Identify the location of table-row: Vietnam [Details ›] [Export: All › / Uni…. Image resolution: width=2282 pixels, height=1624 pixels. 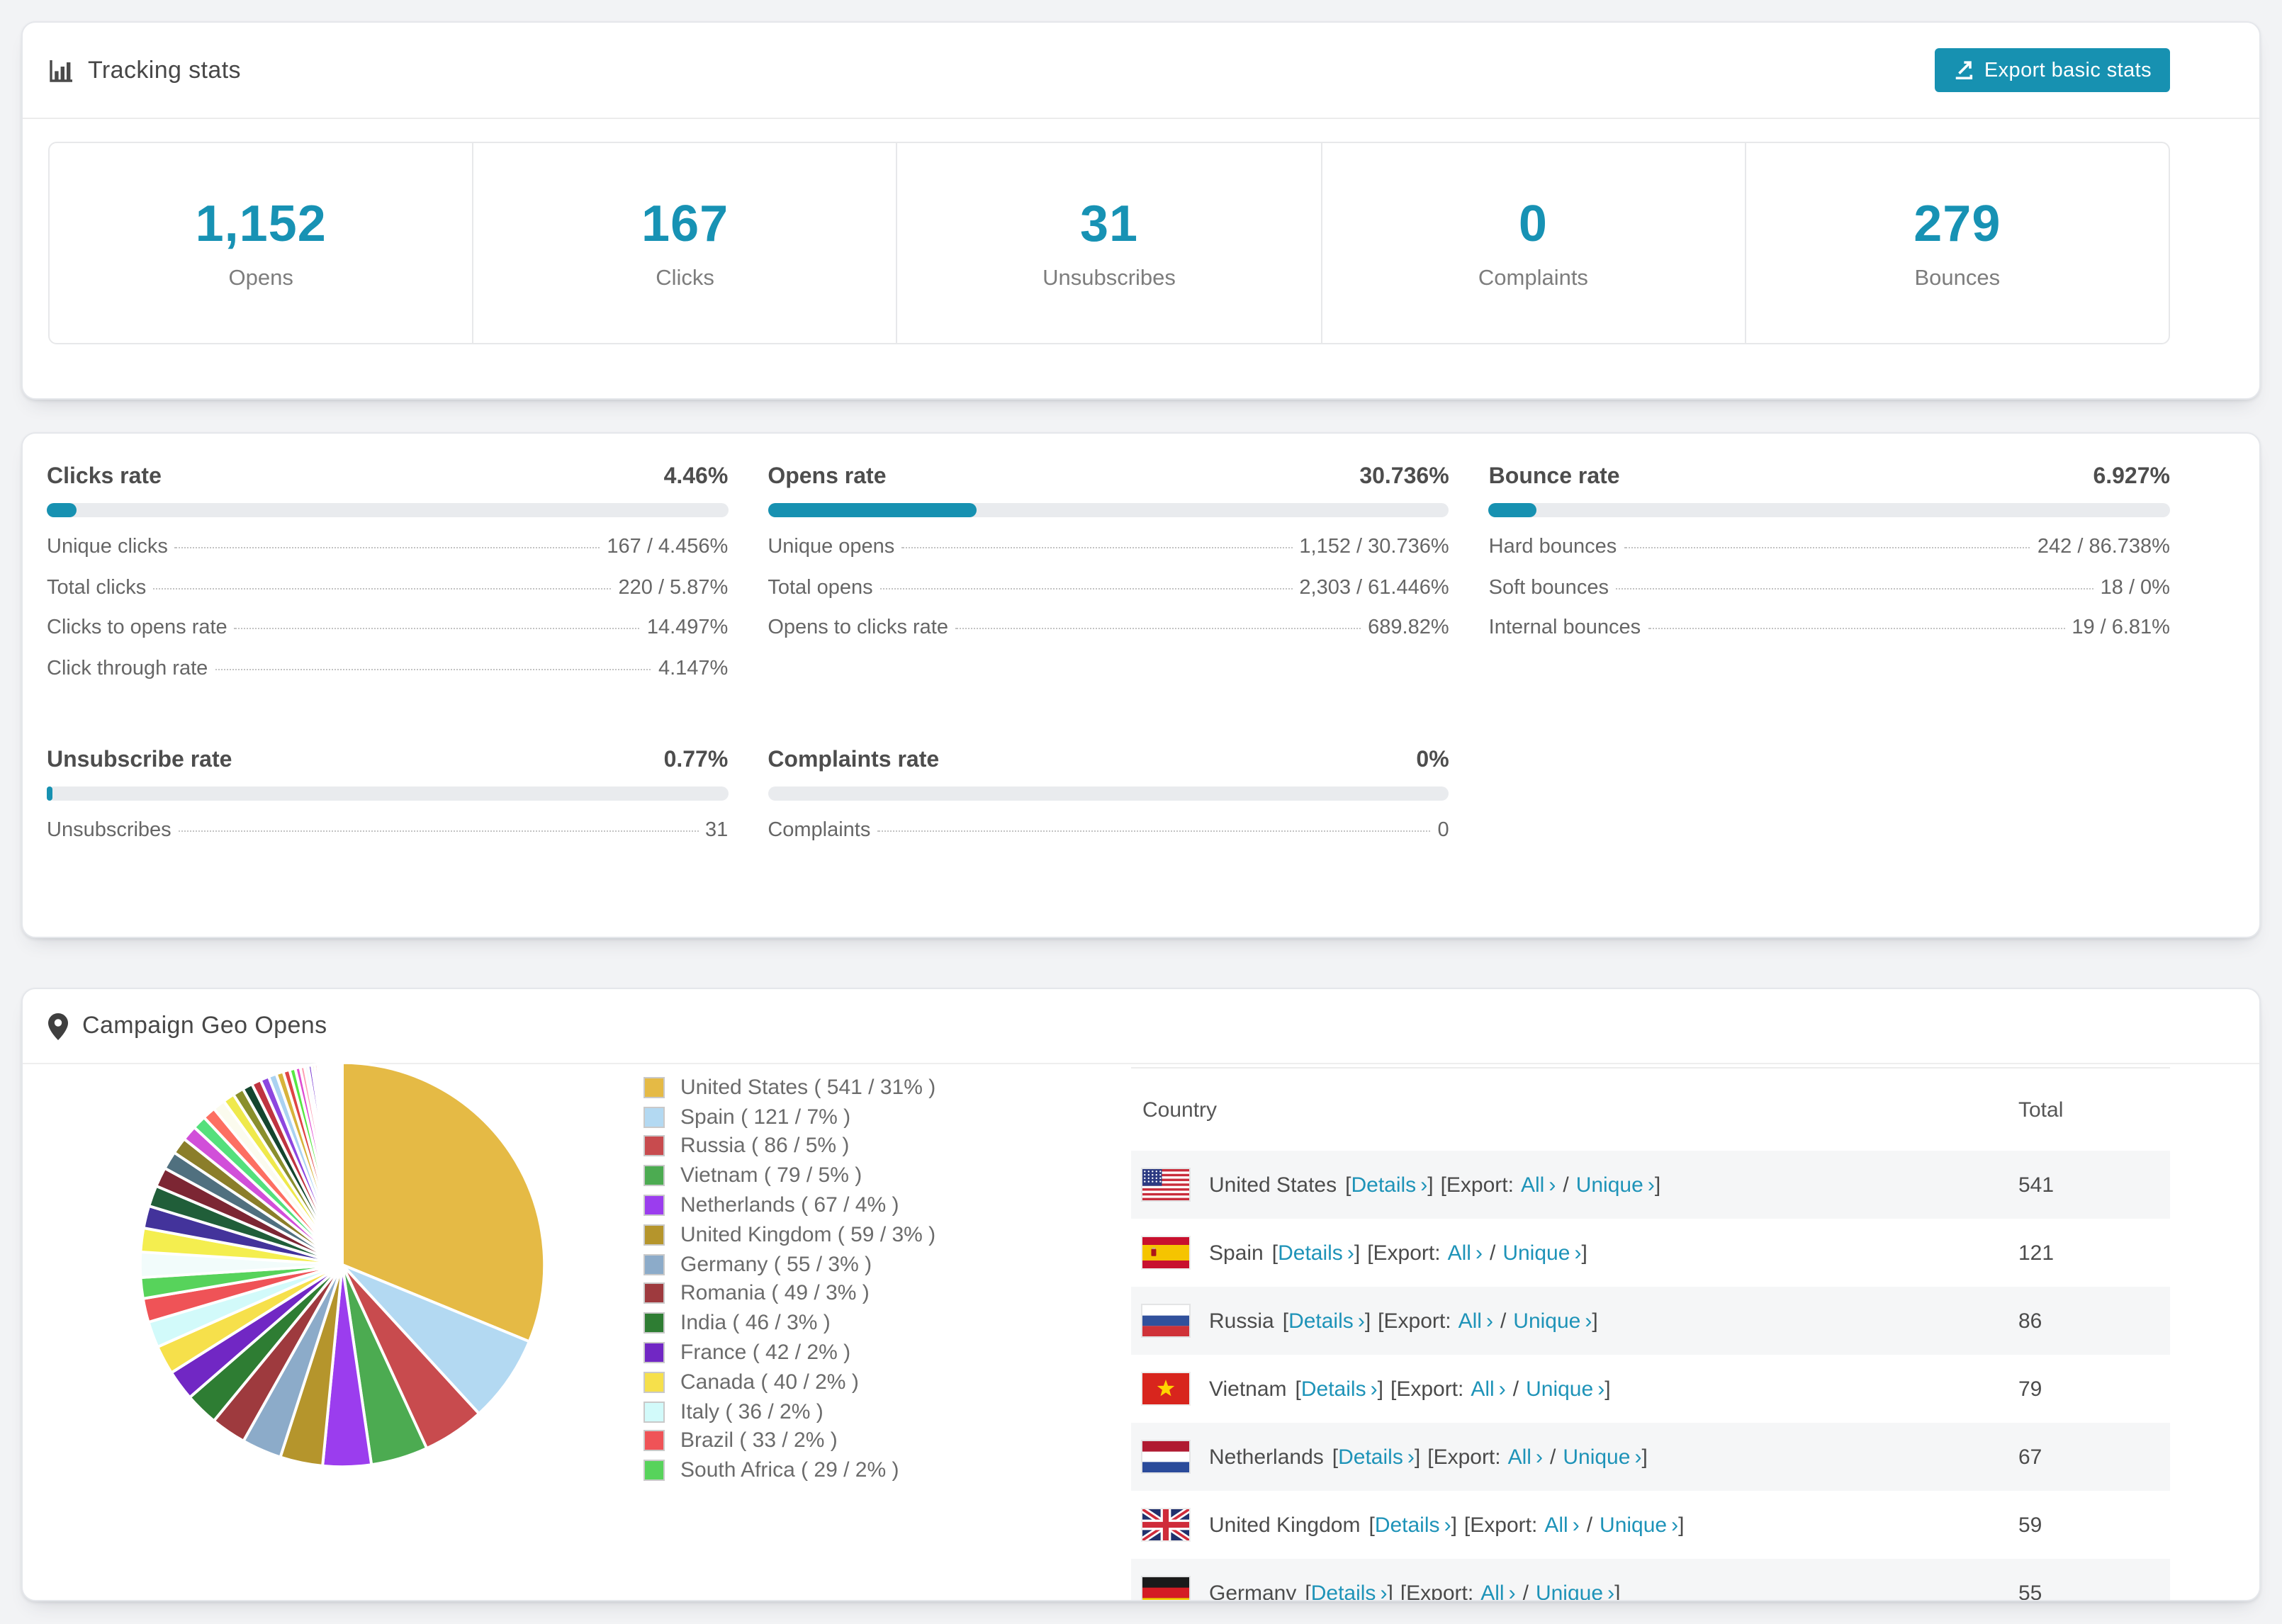
(1651, 1389).